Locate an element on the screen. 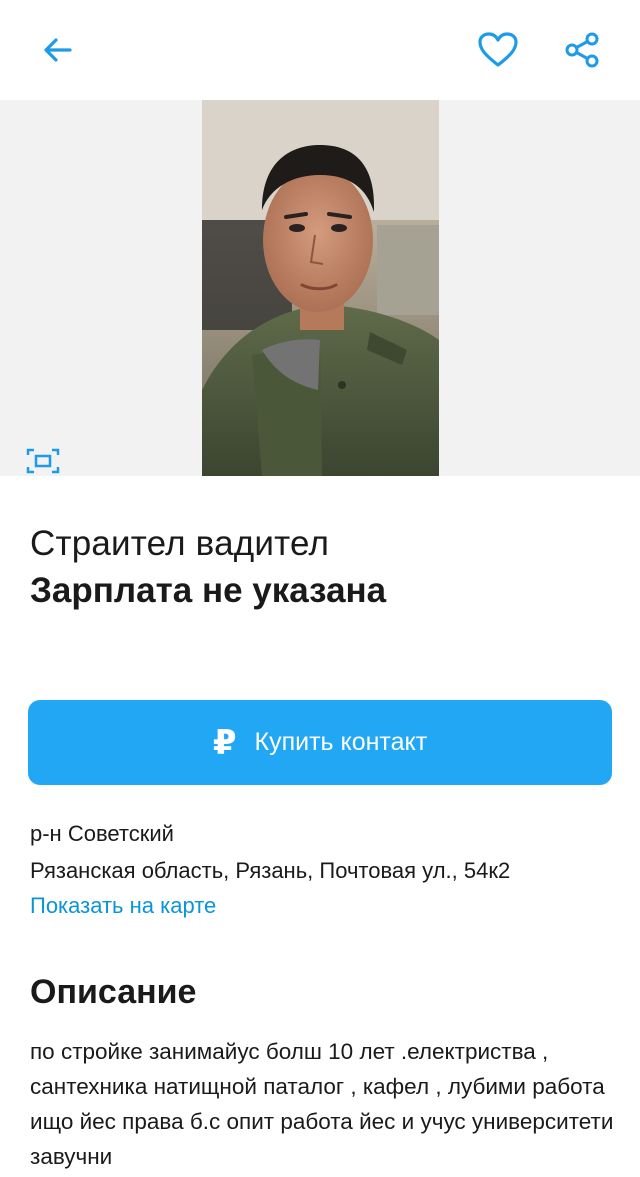  salary-label: Зарплата не указана is located at coordinates (208, 590).